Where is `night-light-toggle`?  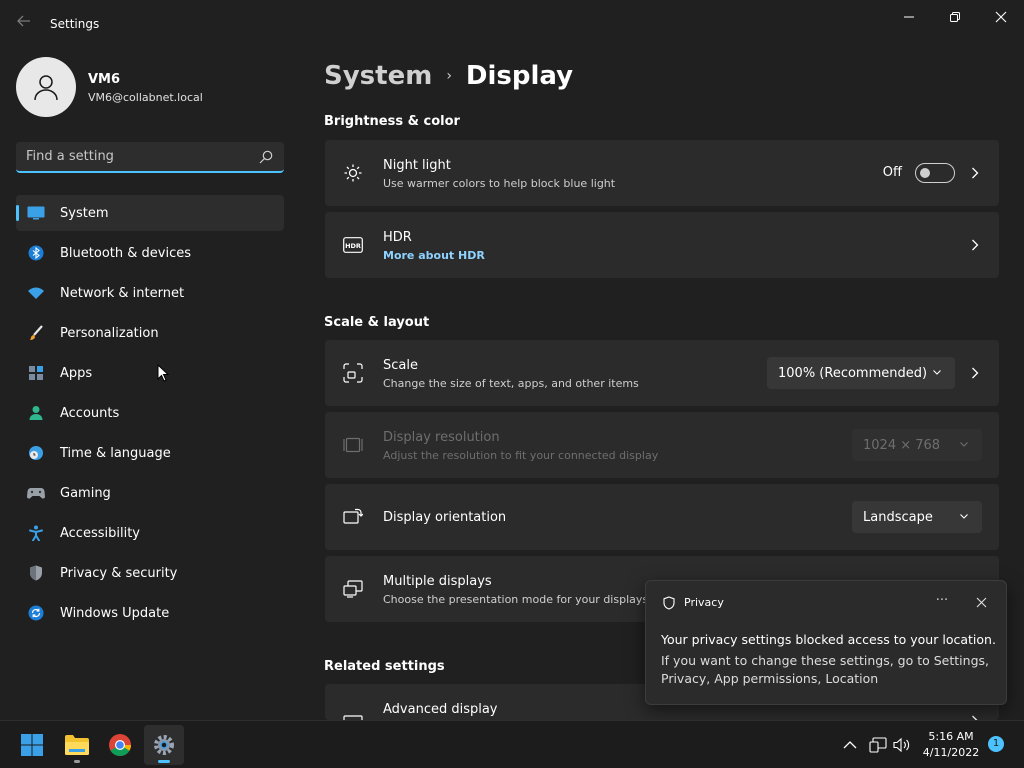 night-light-toggle is located at coordinates (935, 173).